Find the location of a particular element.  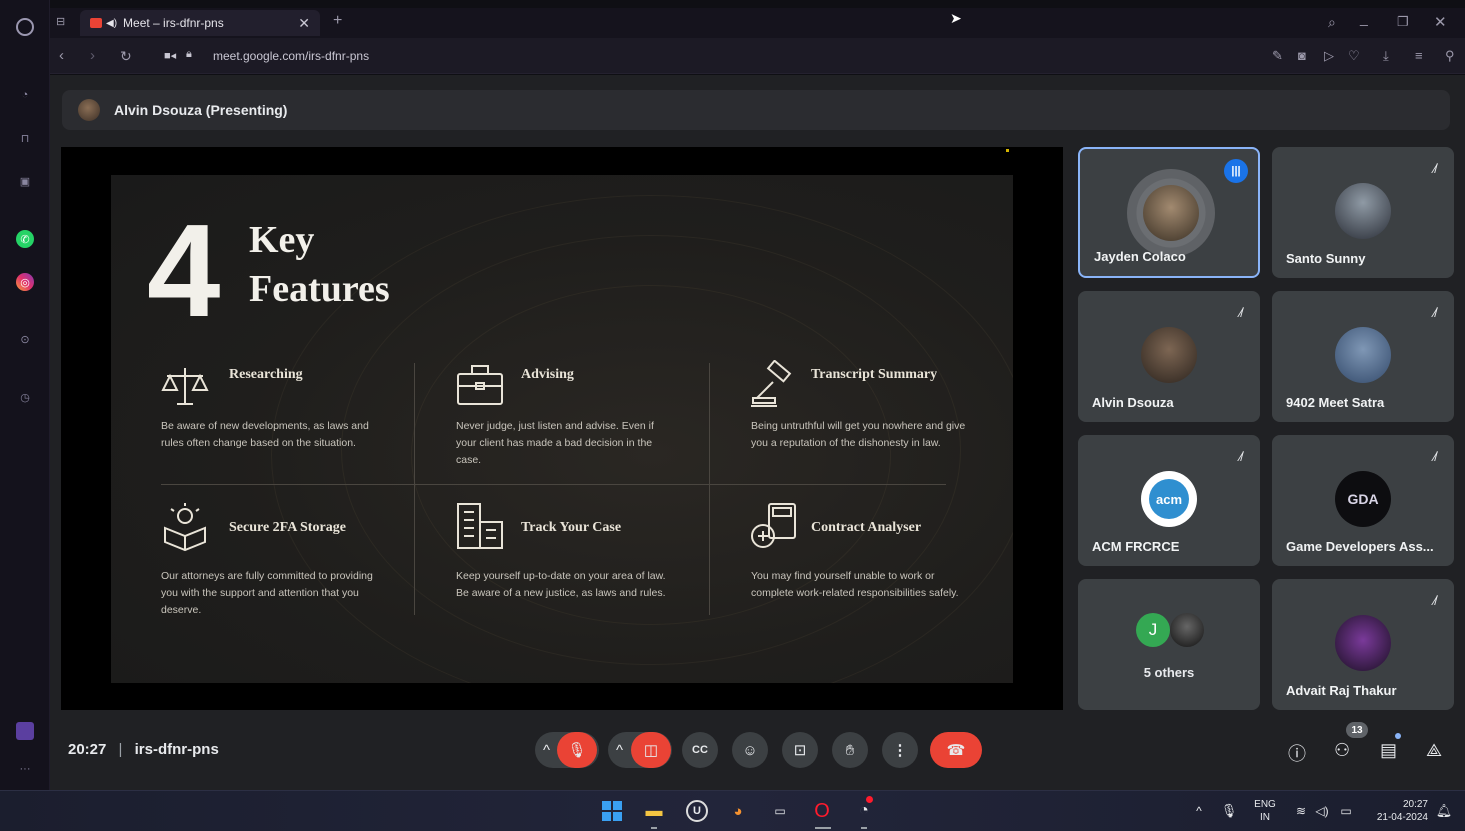

notification-bell-icon: 🔔︎ is located at coordinates (1444, 811).